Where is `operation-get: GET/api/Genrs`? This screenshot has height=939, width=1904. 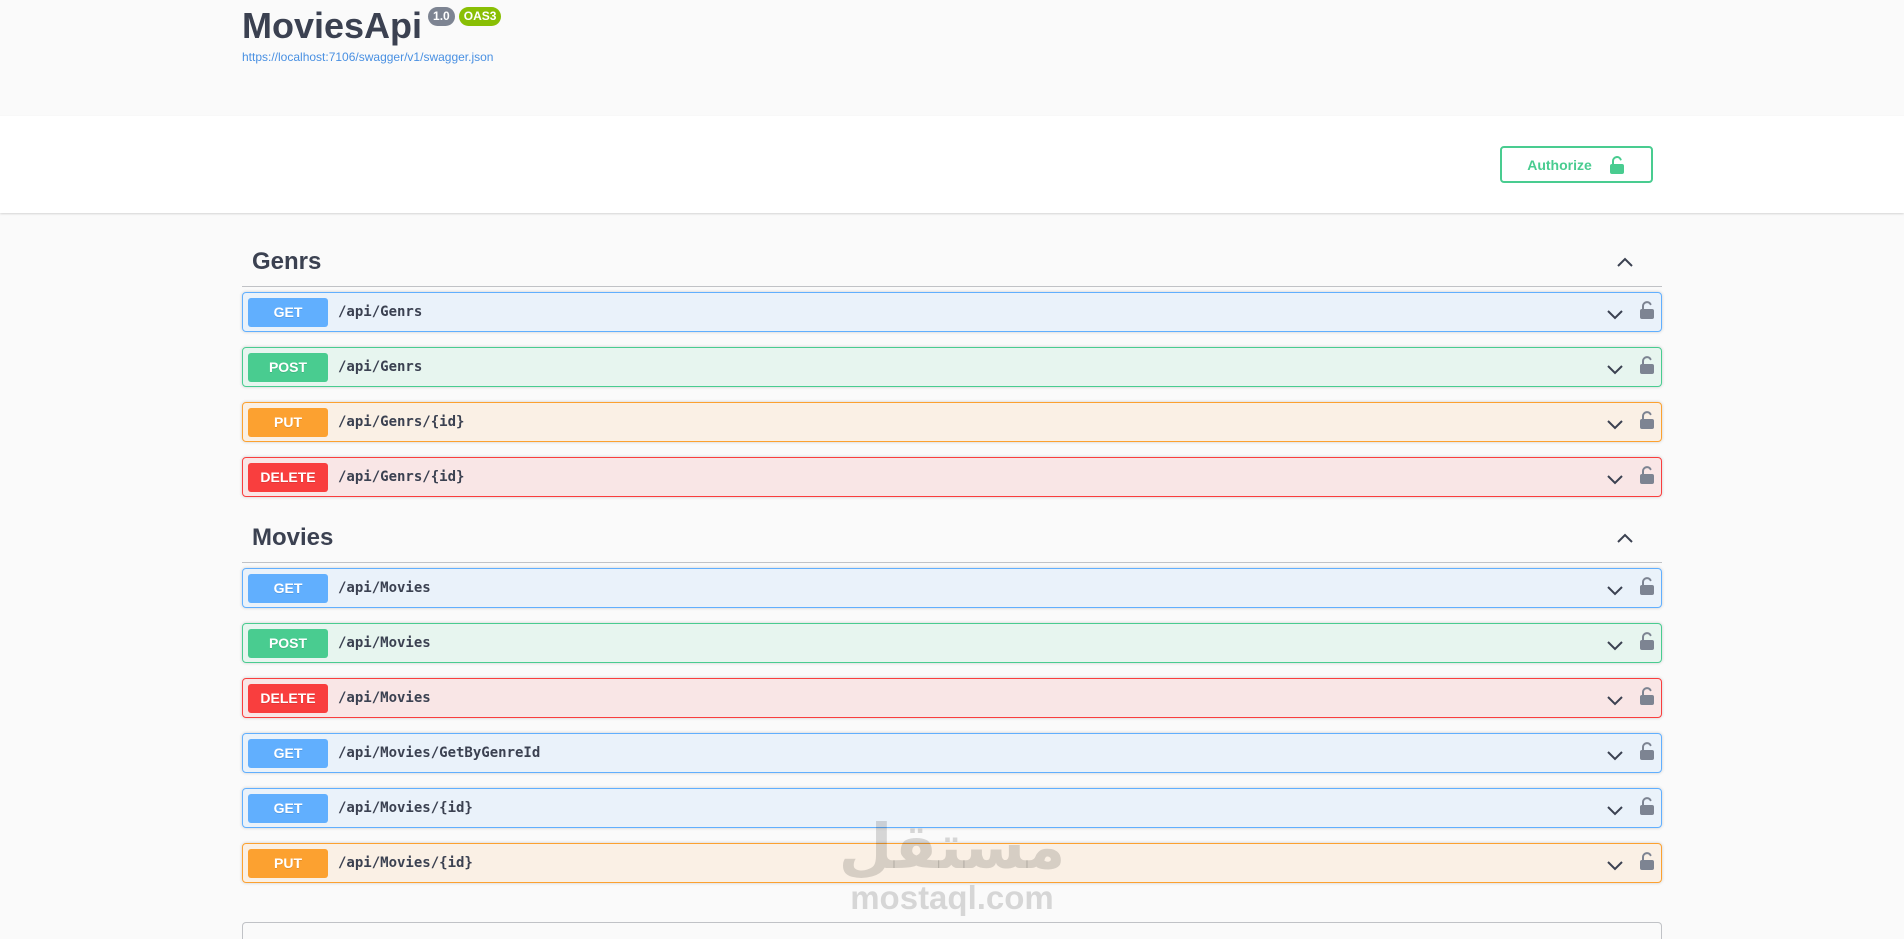 operation-get: GET/api/Genrs is located at coordinates (952, 312).